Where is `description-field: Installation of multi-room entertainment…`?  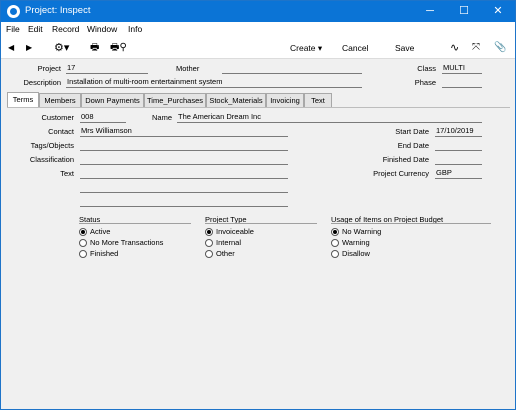 description-field: Installation of multi-room entertainment… is located at coordinates (214, 82).